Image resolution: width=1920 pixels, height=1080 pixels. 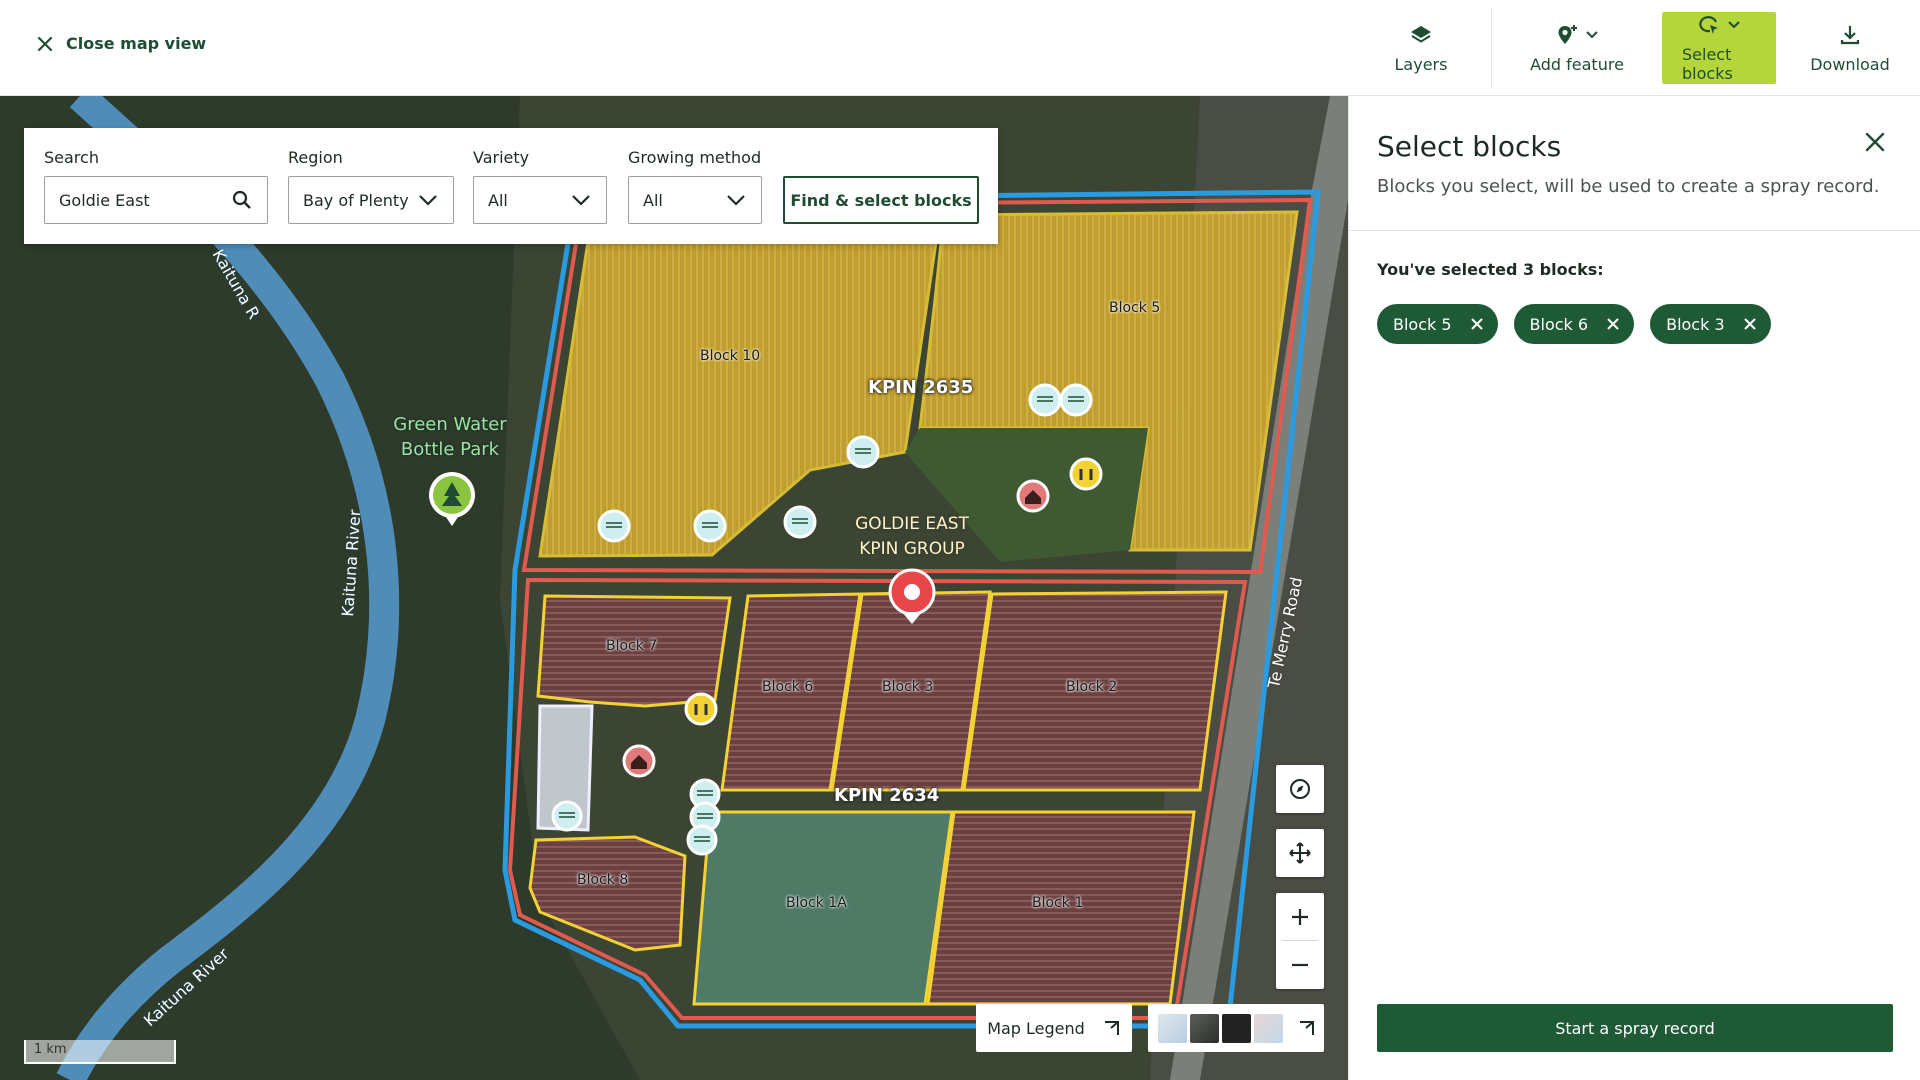 What do you see at coordinates (881, 200) in the screenshot?
I see `find-select-blocks-button: Find & select blocks` at bounding box center [881, 200].